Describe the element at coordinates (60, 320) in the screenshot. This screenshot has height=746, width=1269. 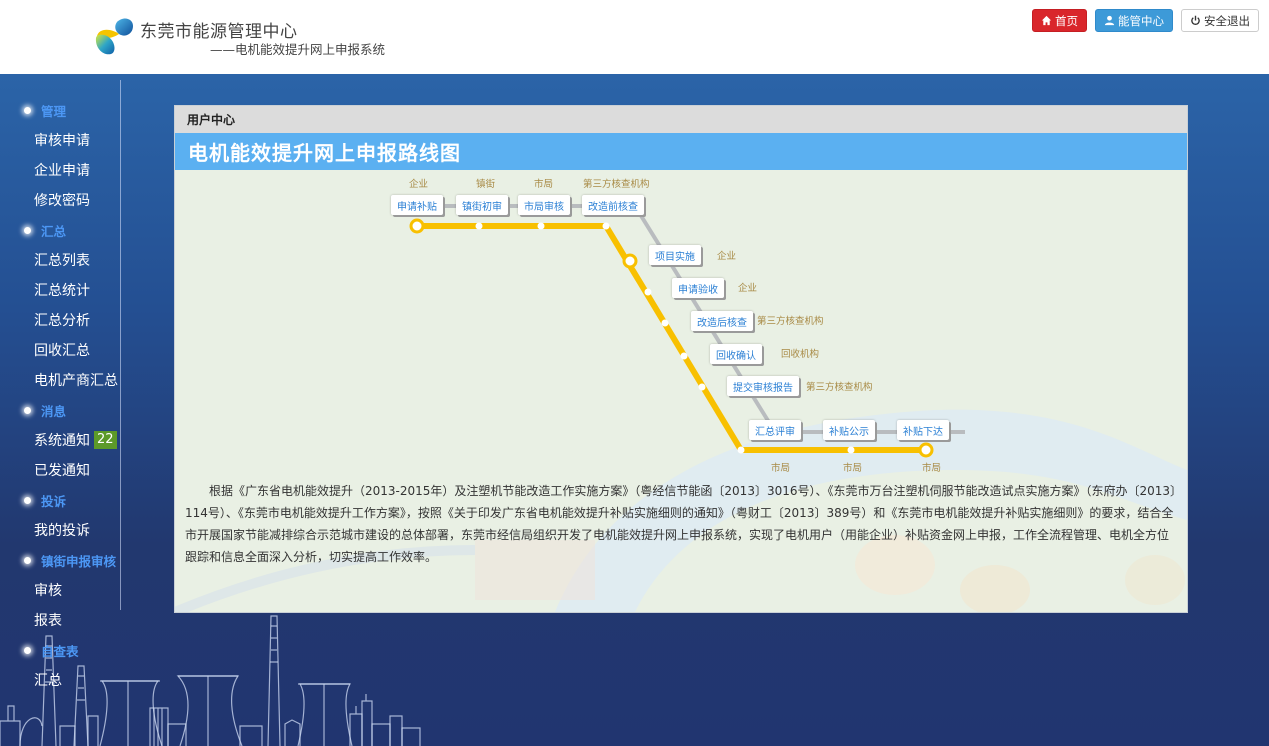
I see `sidebar-item-summary-analysis: 汇总分析` at that location.